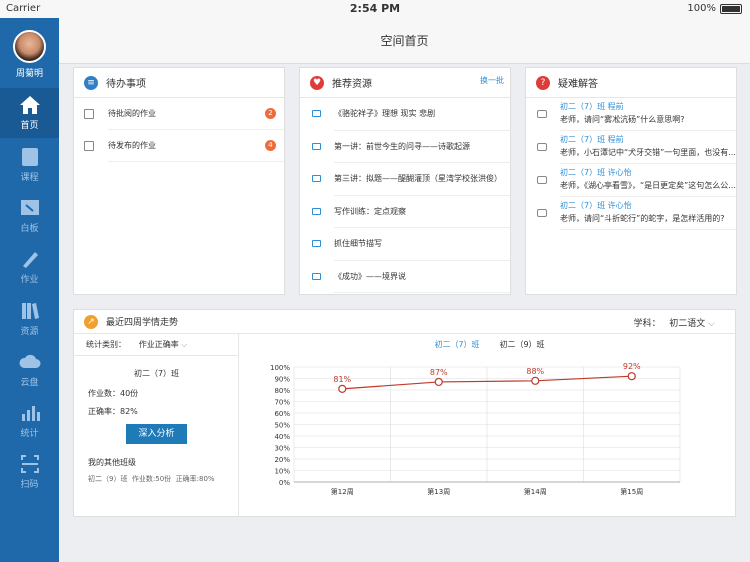 The height and width of the screenshot is (562, 750). I want to click on x-tick-label: 第13周, so click(438, 491).